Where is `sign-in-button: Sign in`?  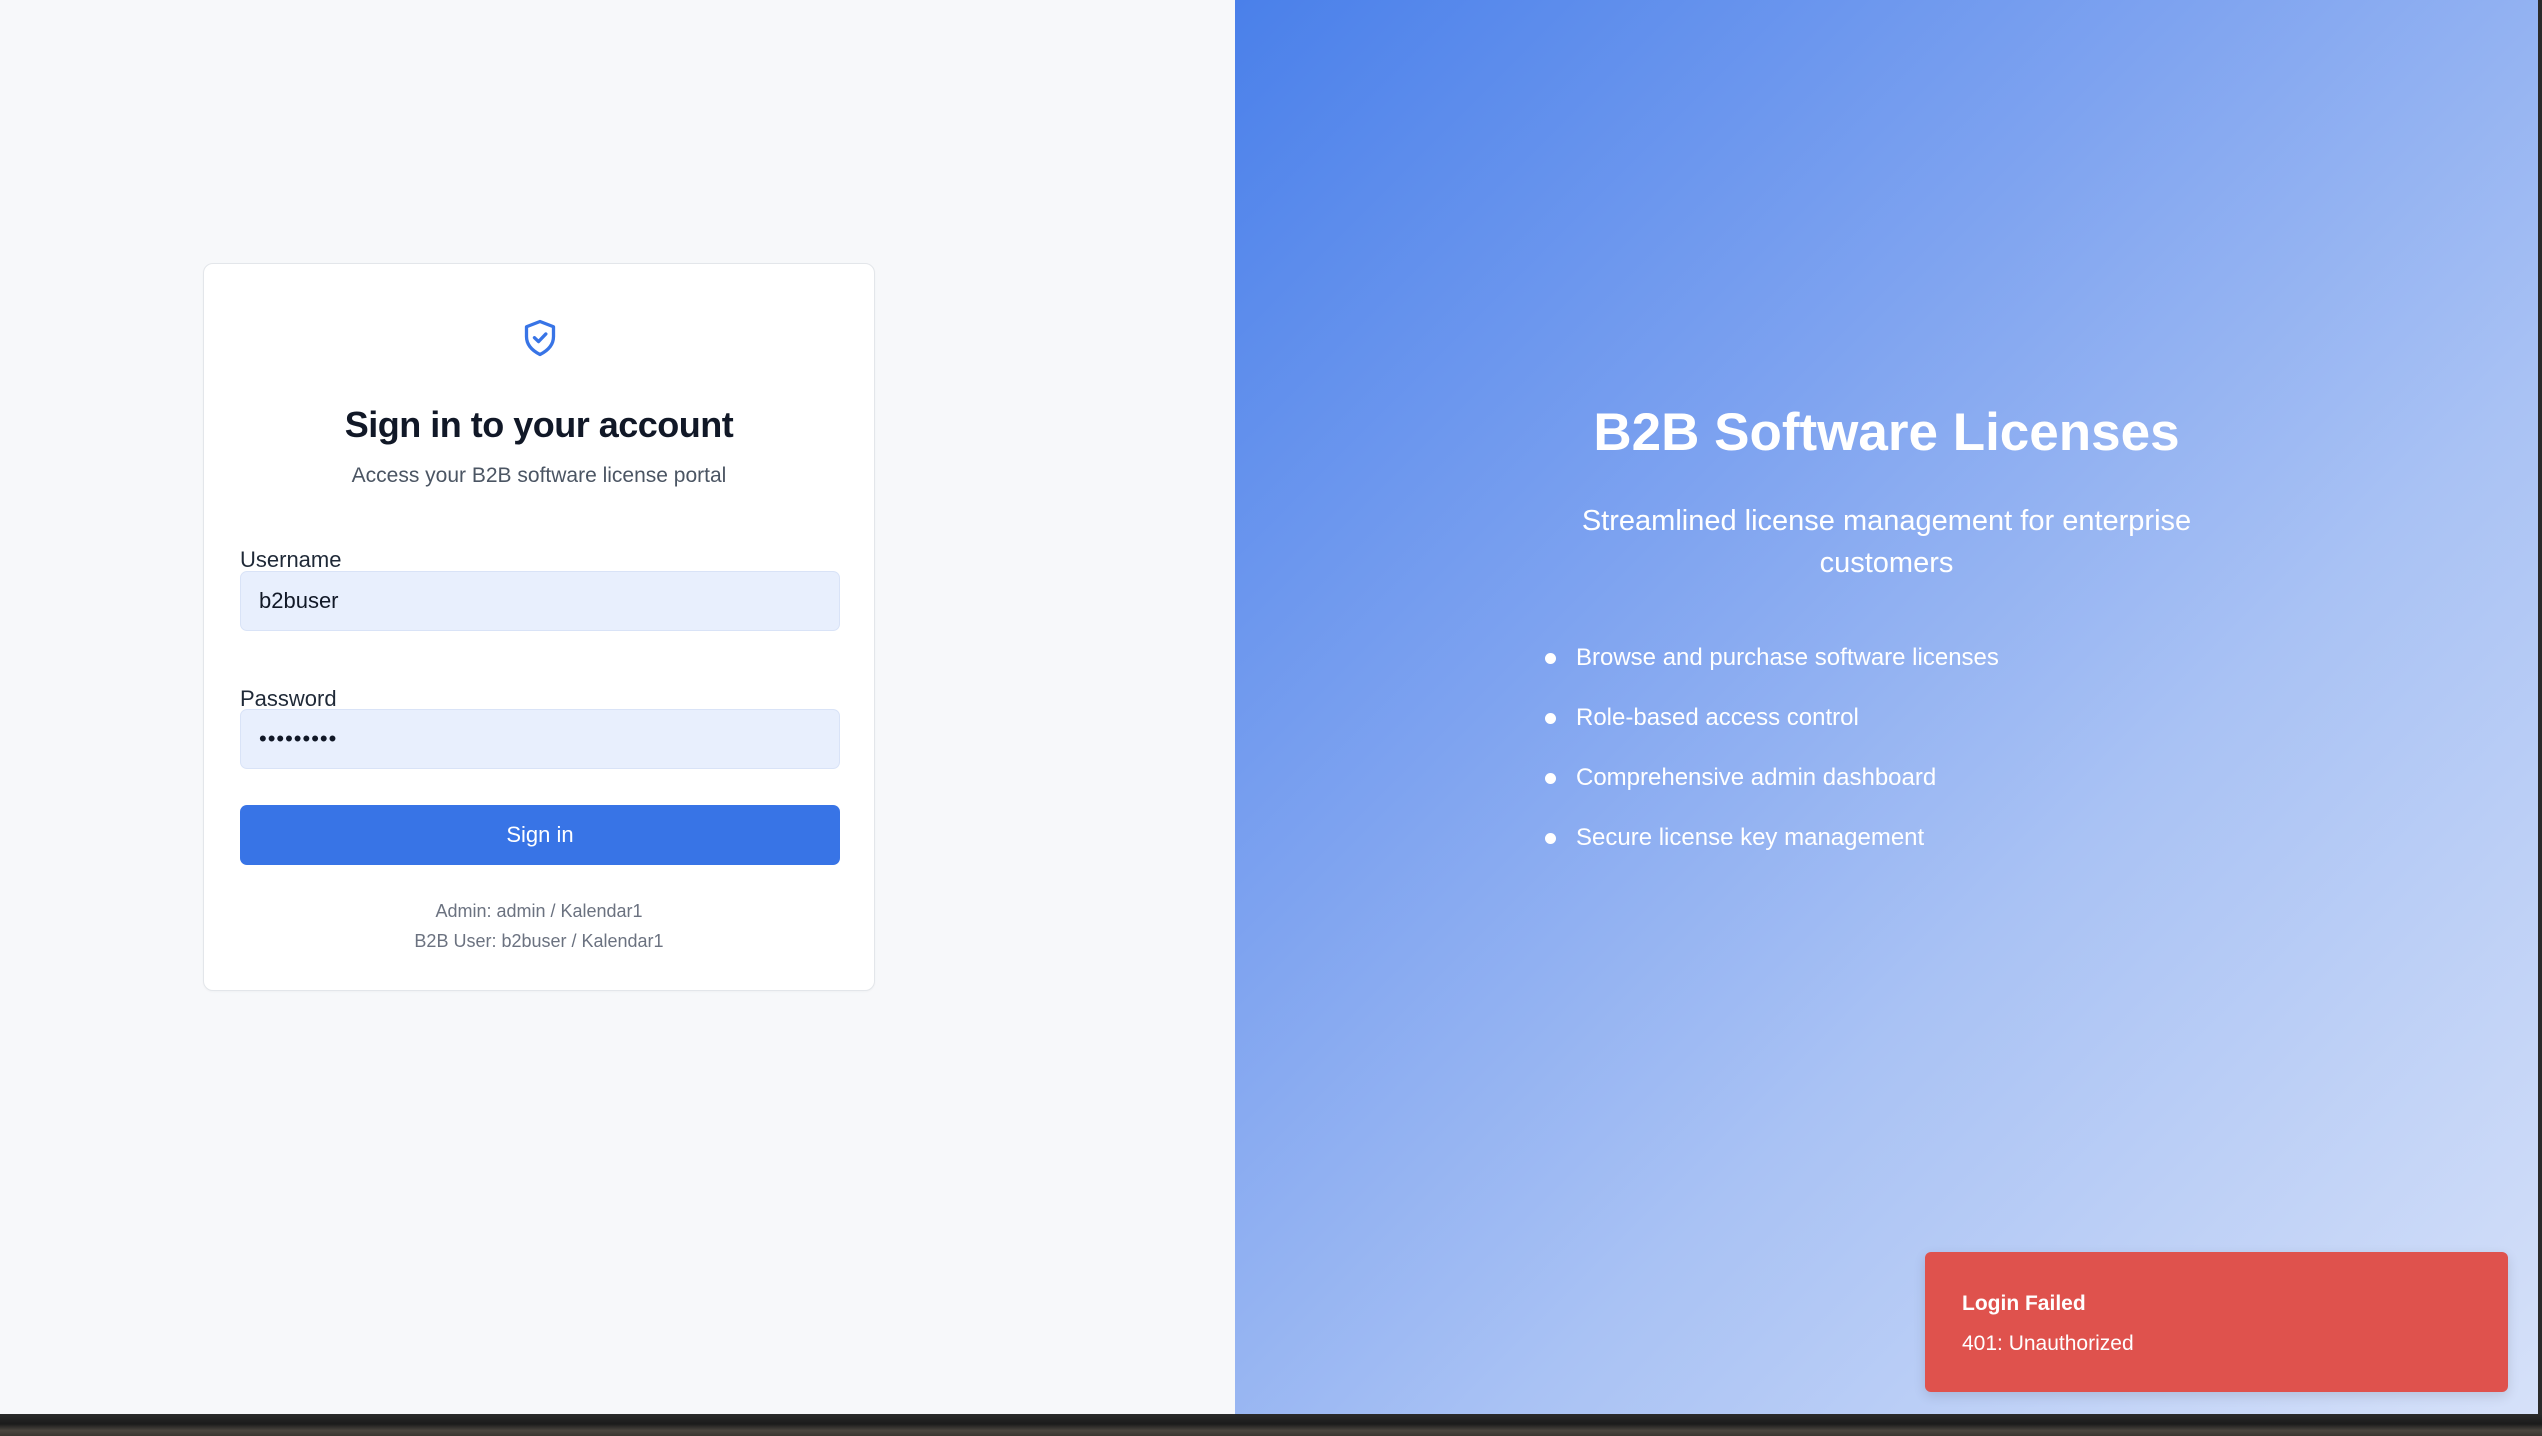 sign-in-button: Sign in is located at coordinates (540, 835).